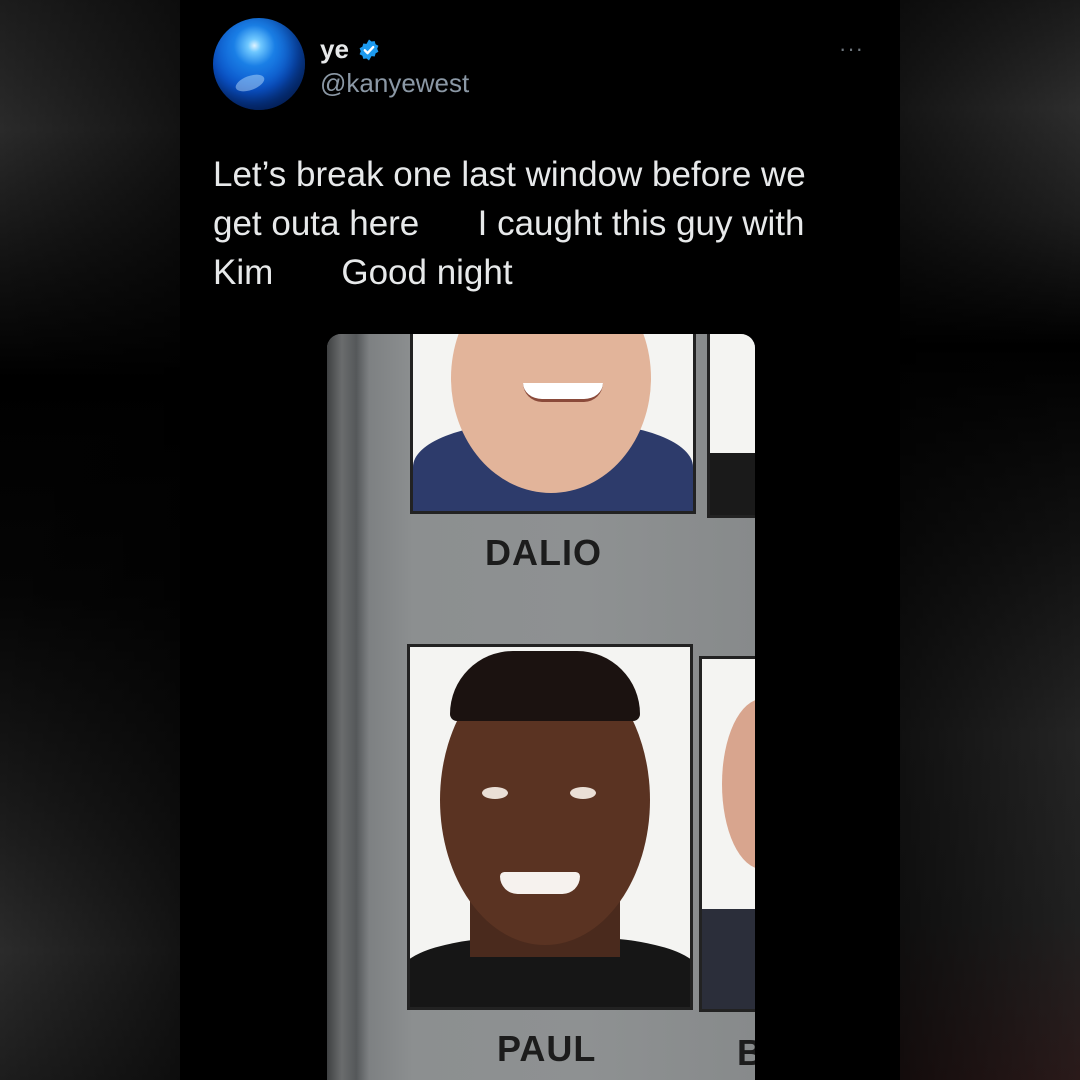  What do you see at coordinates (369, 49) in the screenshot?
I see `verified-badge-icon` at bounding box center [369, 49].